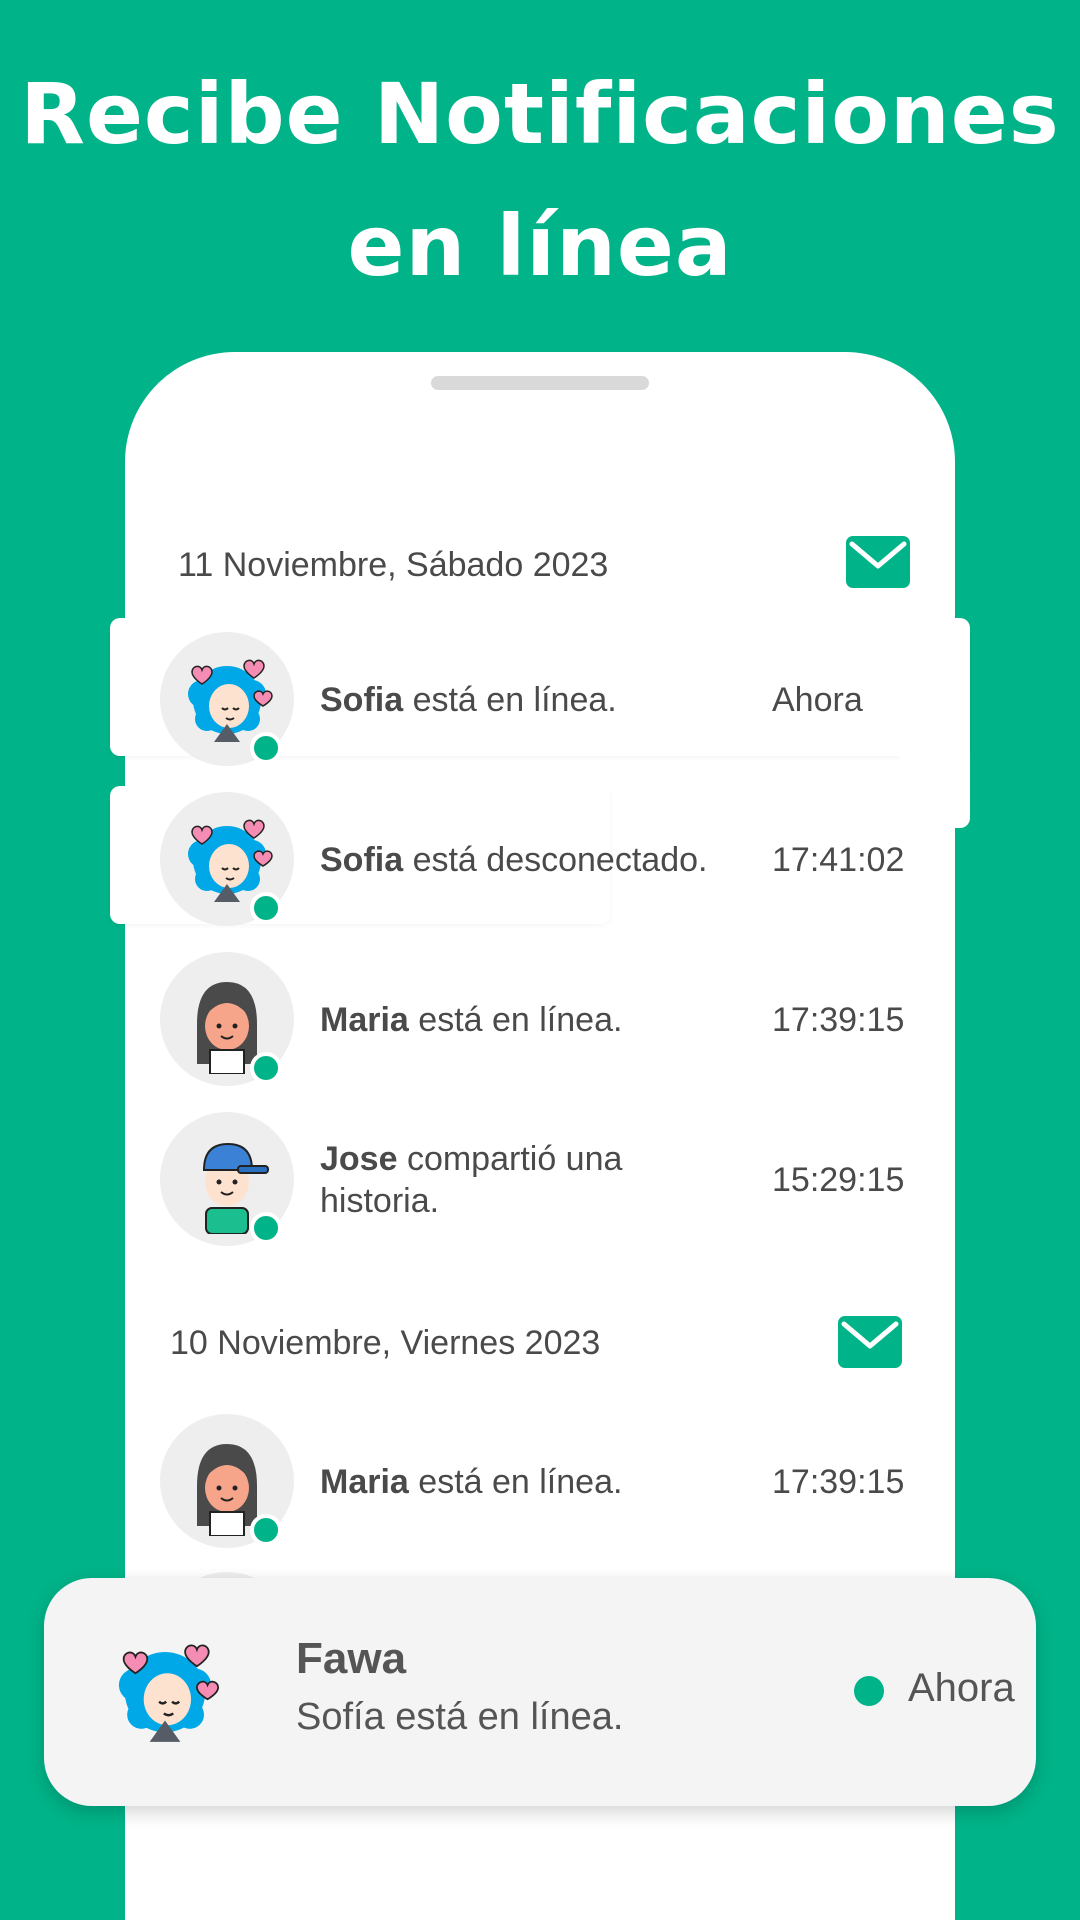  Describe the element at coordinates (817, 699) in the screenshot. I see `notification-time: Ahora` at that location.